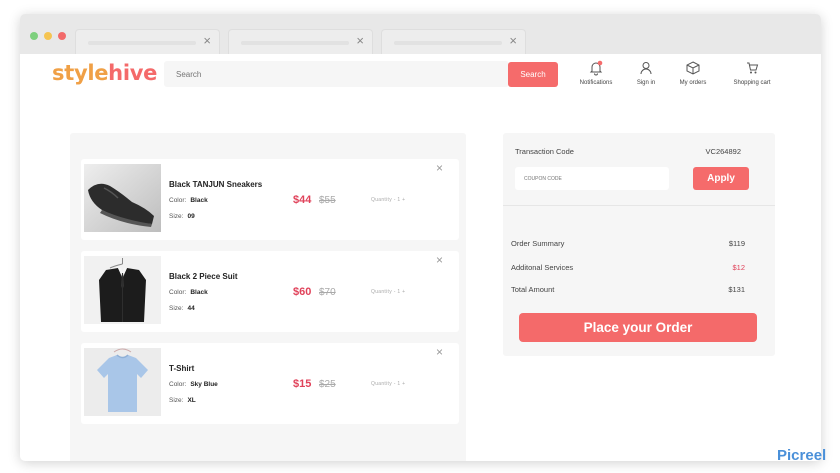  I want to click on summary-divider, so click(639, 205).